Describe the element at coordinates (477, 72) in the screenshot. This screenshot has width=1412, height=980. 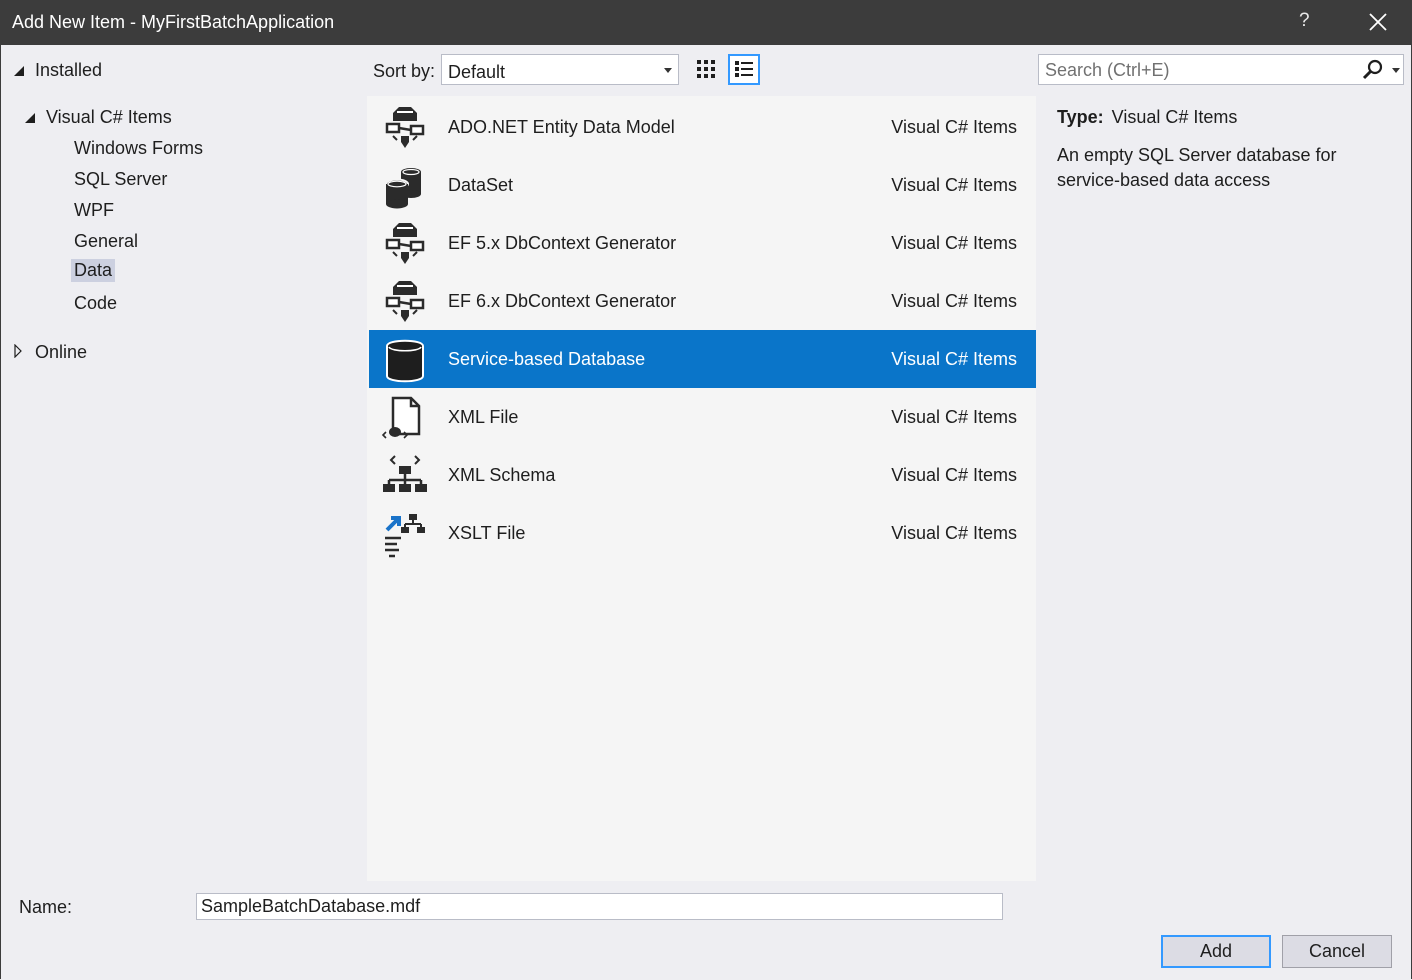
I see `sort-value: Default` at that location.